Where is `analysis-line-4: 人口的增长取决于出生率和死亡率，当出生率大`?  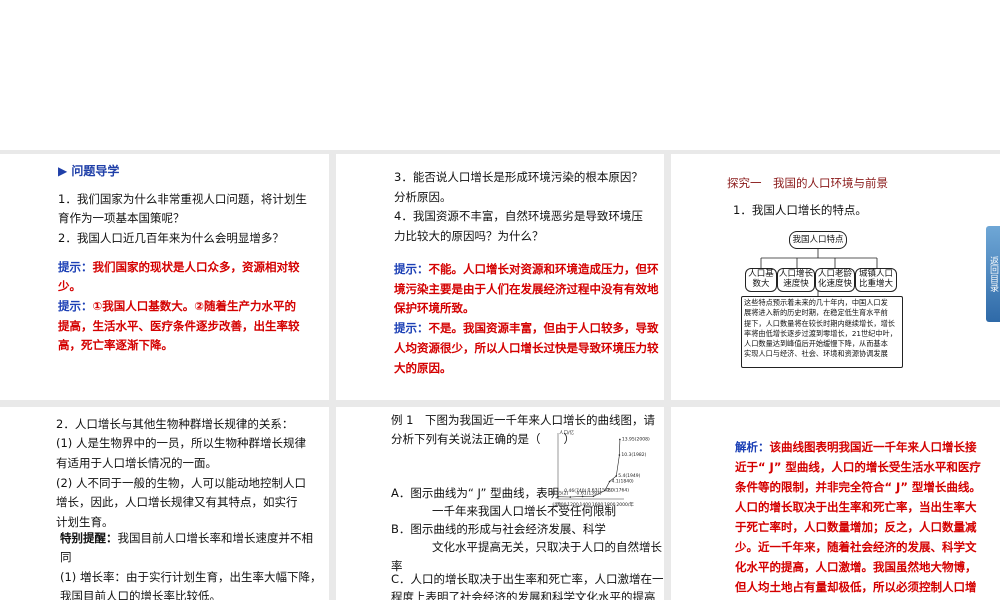
analysis-line-4: 人口的增长取决于出生率和死亡率，当出生率大 is located at coordinates (856, 507).